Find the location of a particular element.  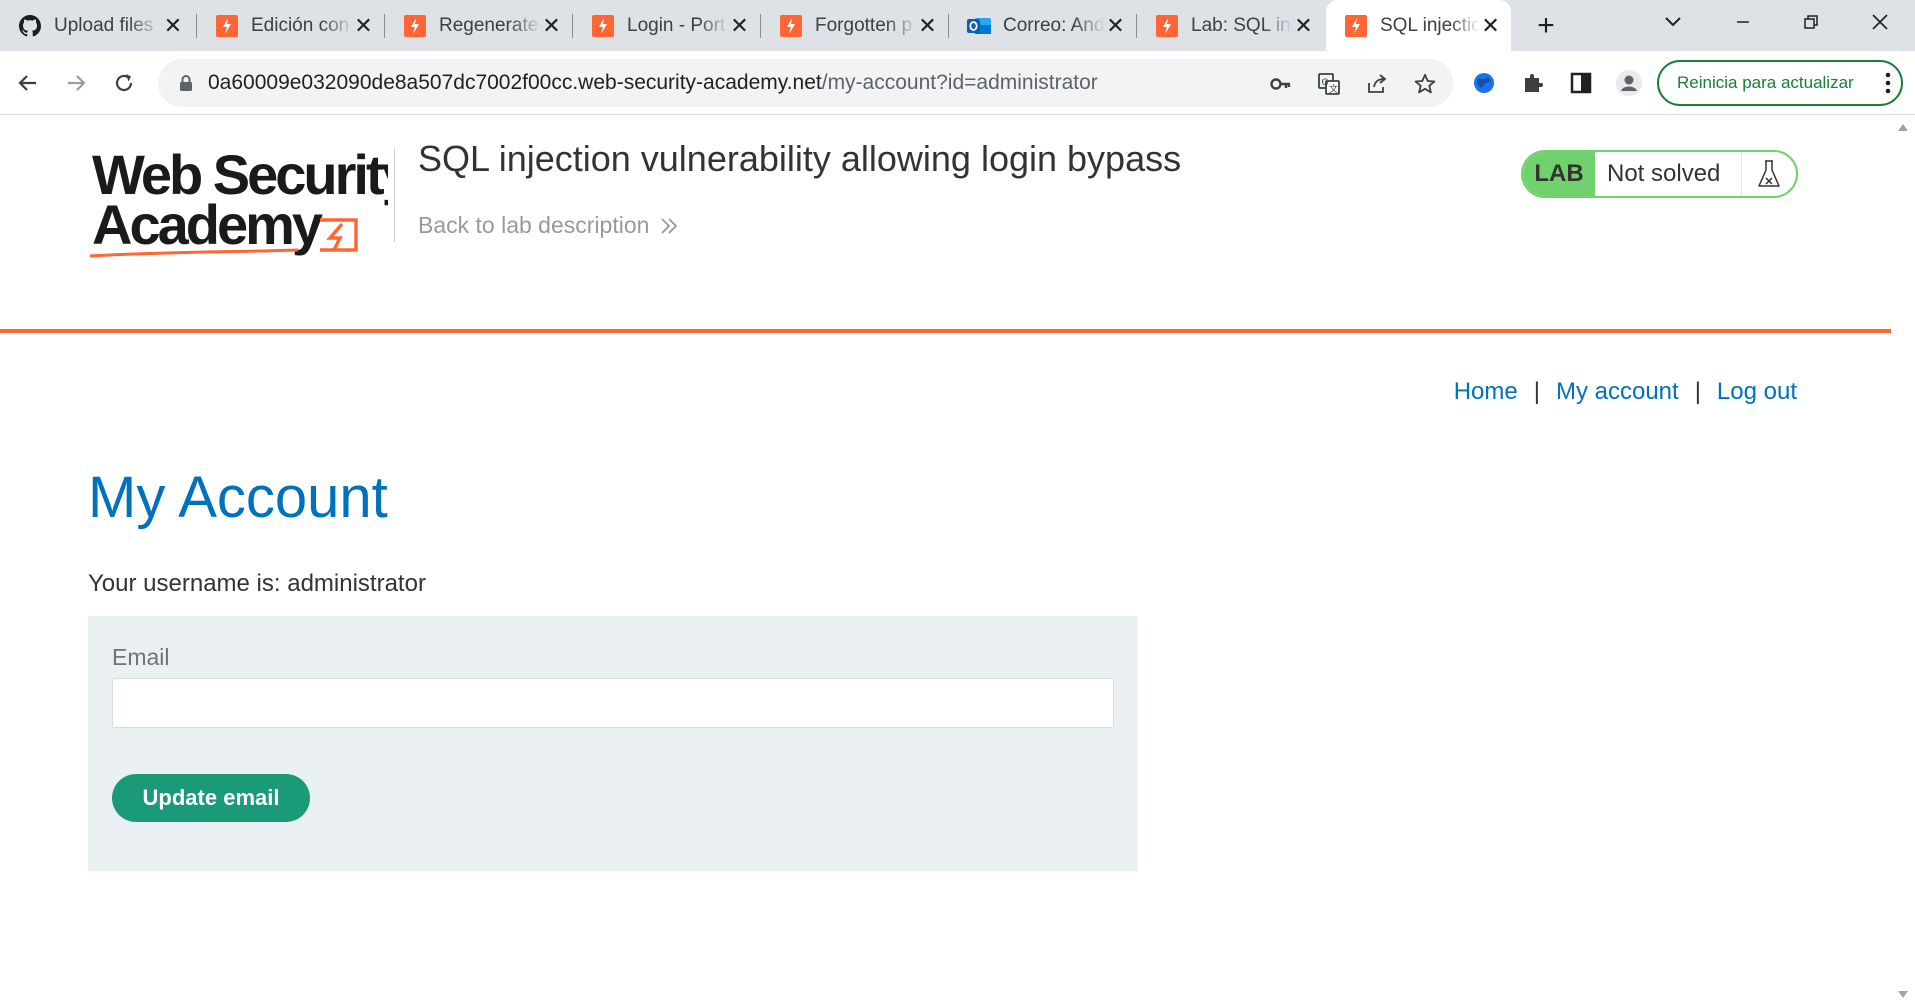

header-accent-rule is located at coordinates (945, 331).